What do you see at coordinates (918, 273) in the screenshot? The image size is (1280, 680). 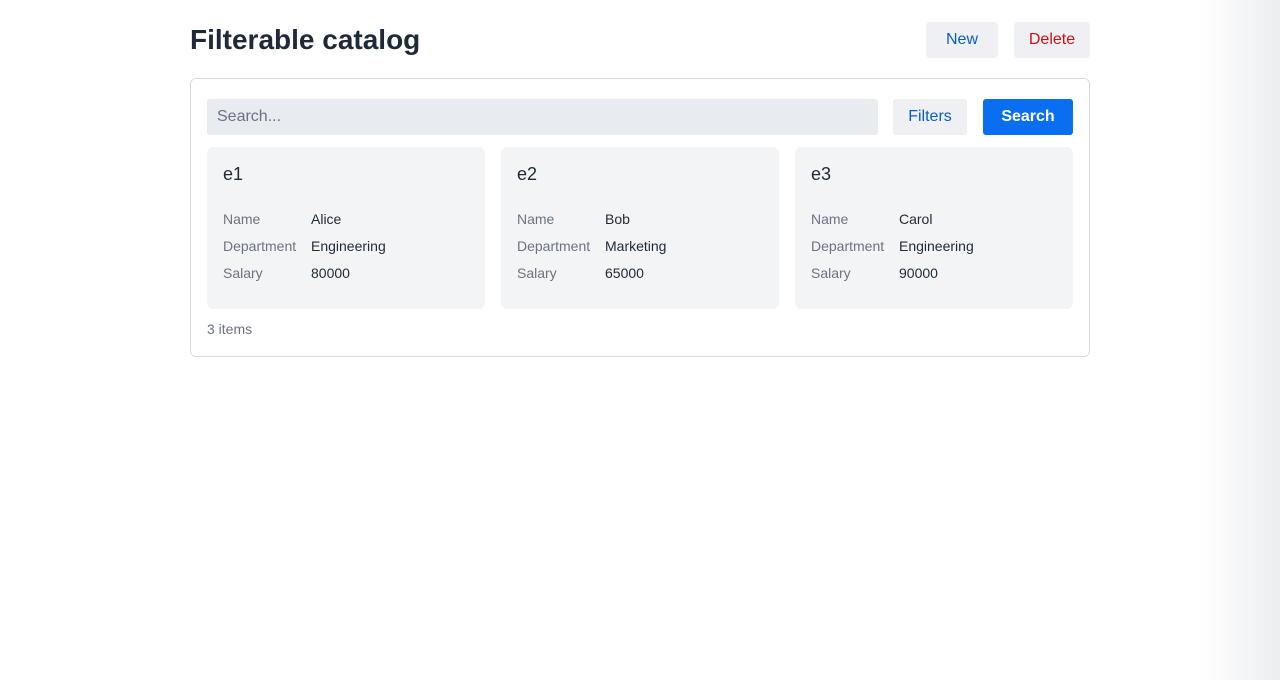 I see `field-value: 90000` at bounding box center [918, 273].